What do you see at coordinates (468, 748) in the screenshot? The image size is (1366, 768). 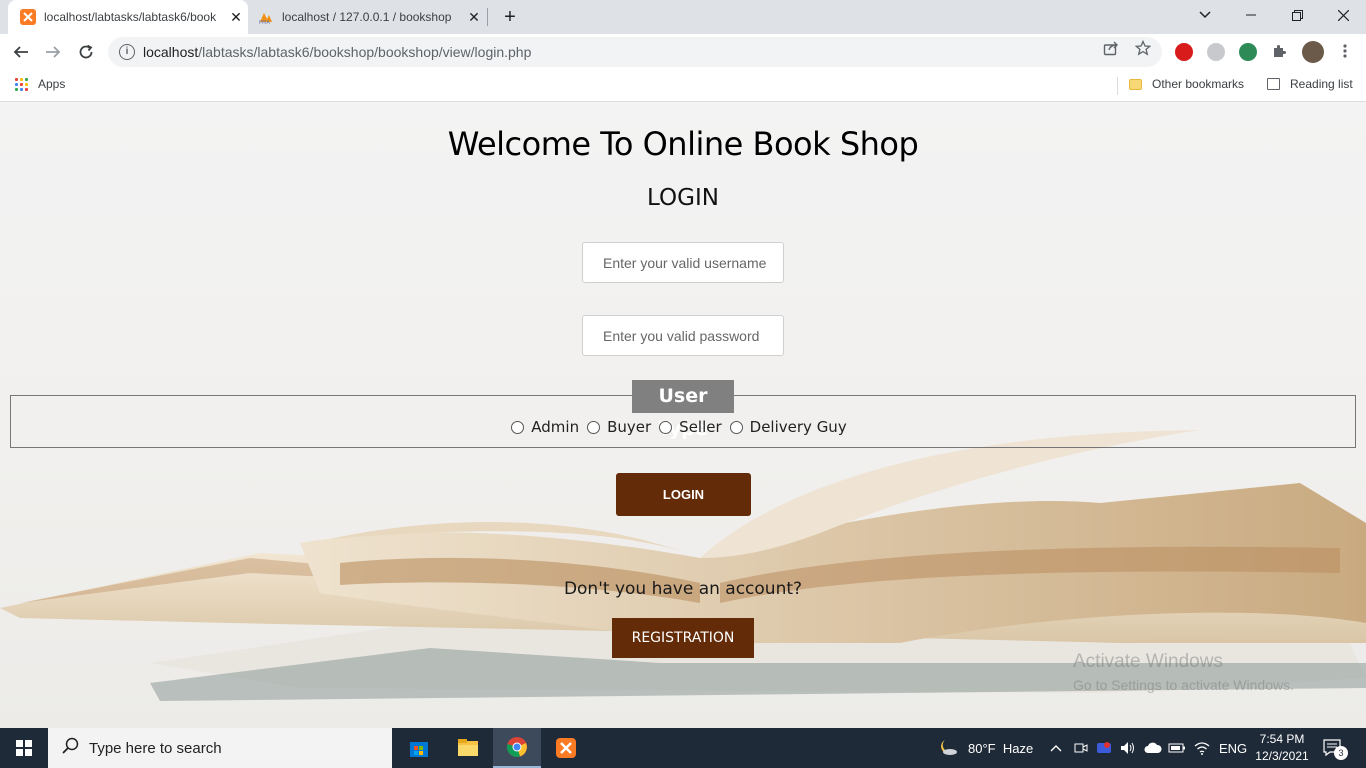 I see `file-explorer-icon` at bounding box center [468, 748].